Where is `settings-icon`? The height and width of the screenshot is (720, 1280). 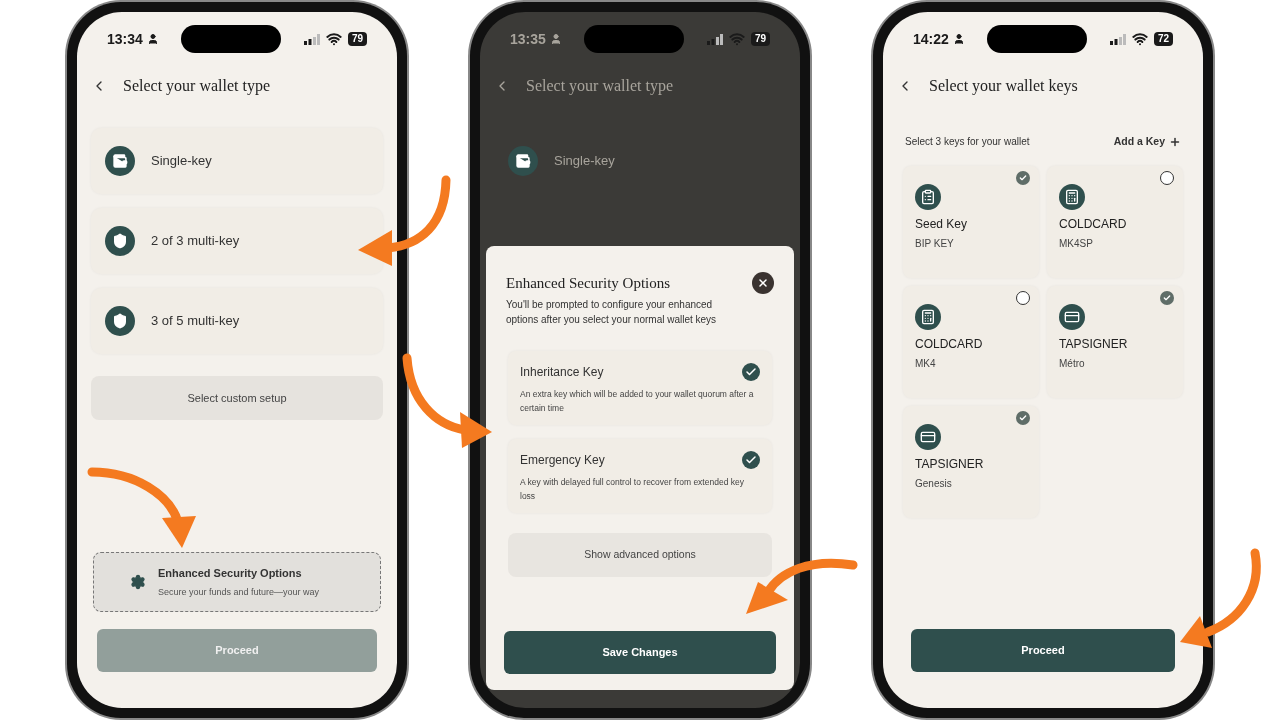
settings-icon is located at coordinates (138, 582).